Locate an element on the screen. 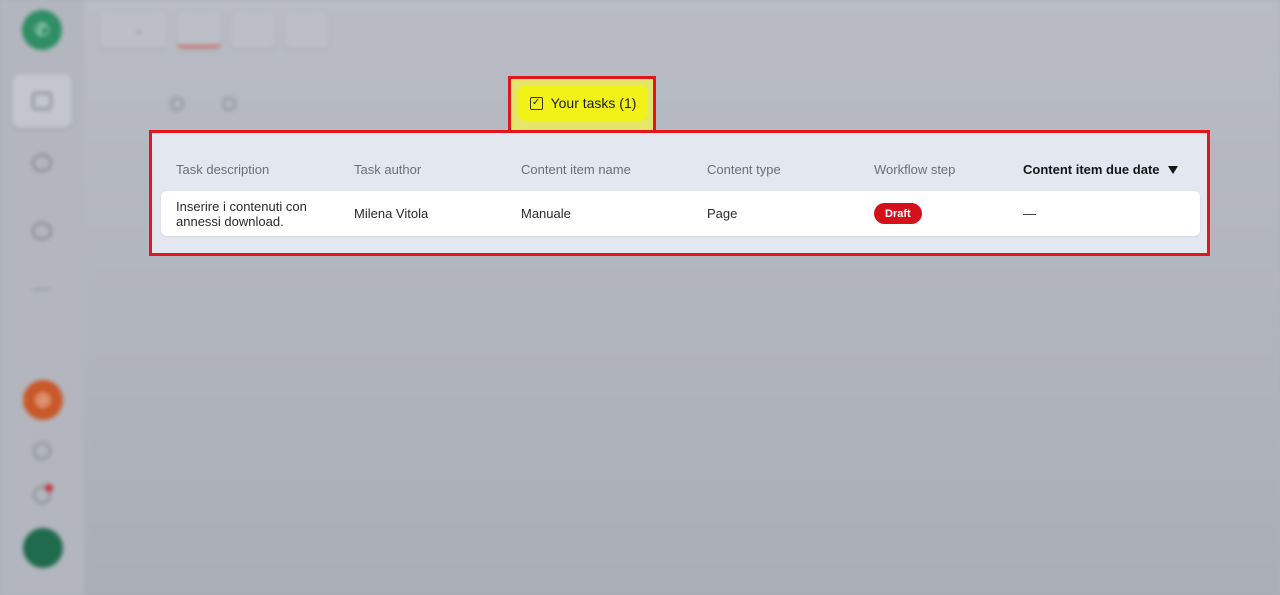 The height and width of the screenshot is (595, 1280). cell-task-author: Milena Vitola is located at coordinates (391, 213).